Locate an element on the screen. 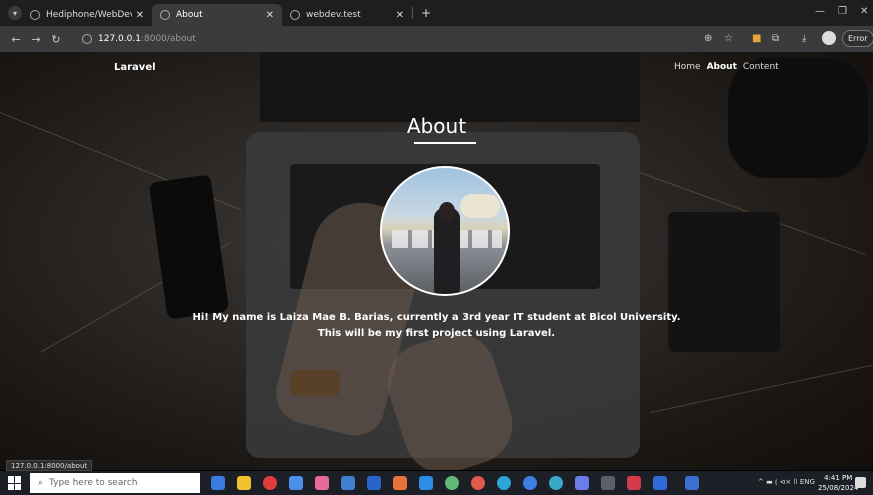  tab-label: Hediphone/WebDev is located at coordinates (89, 15).